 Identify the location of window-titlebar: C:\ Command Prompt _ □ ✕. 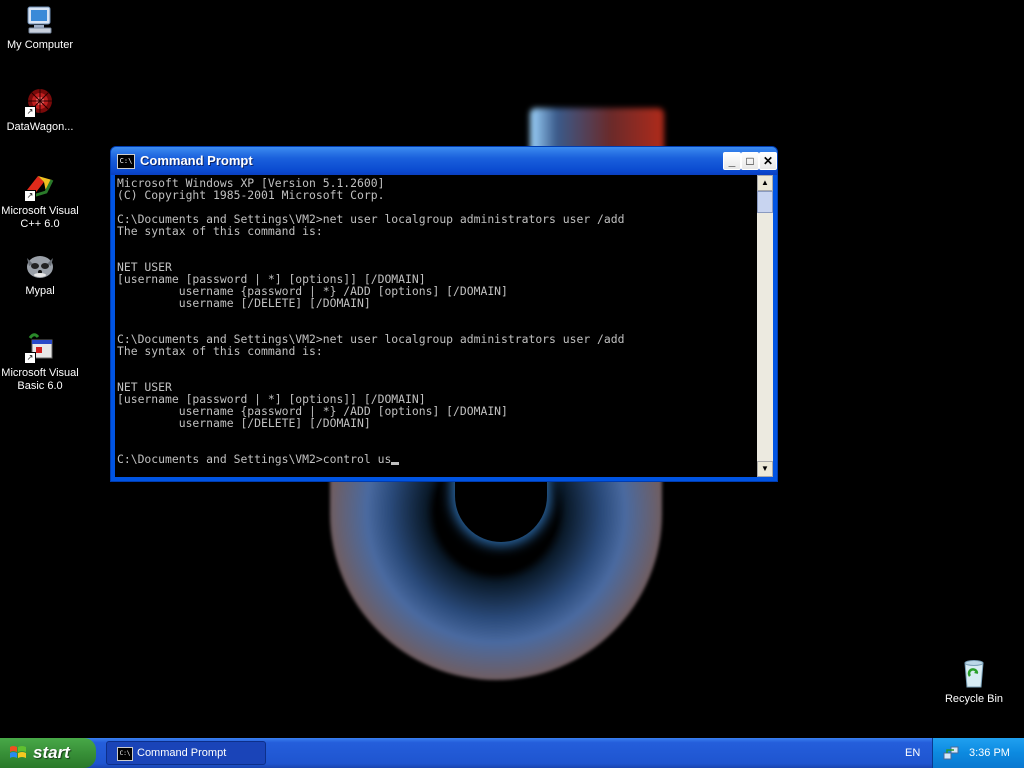
(444, 161).